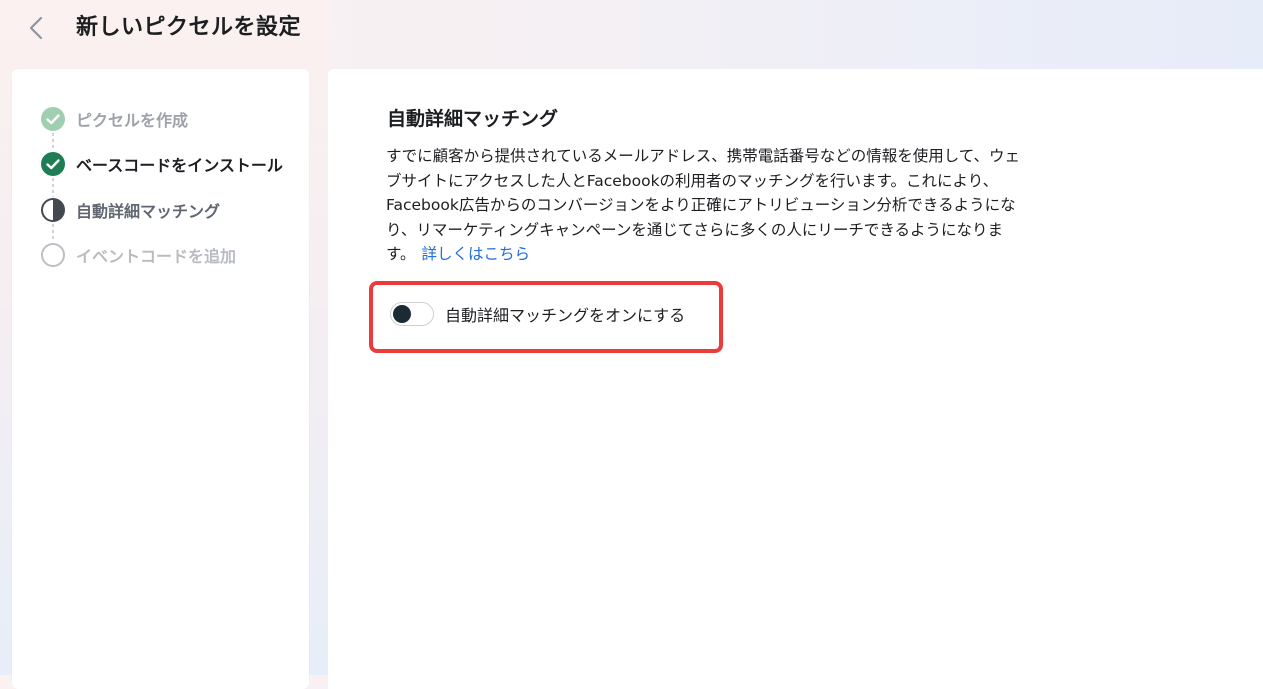  I want to click on step-label: 自動詳細マッチング, so click(148, 211).